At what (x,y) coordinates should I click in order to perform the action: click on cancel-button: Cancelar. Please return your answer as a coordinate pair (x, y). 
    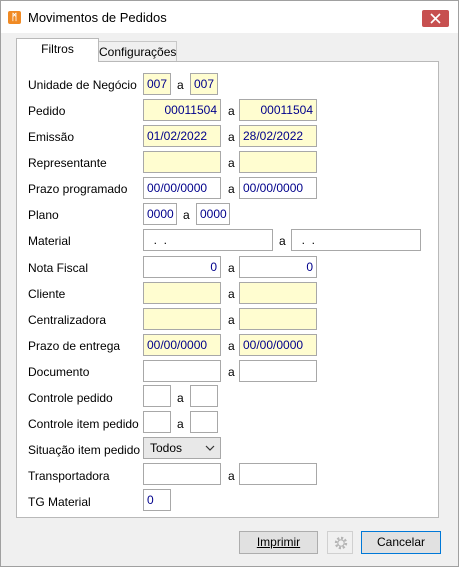
    Looking at the image, I should click on (401, 542).